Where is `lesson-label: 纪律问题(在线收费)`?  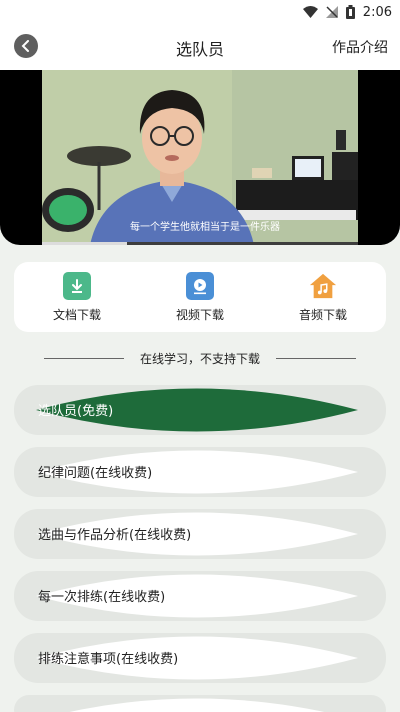
lesson-label: 纪律问题(在线收费) is located at coordinates (95, 473).